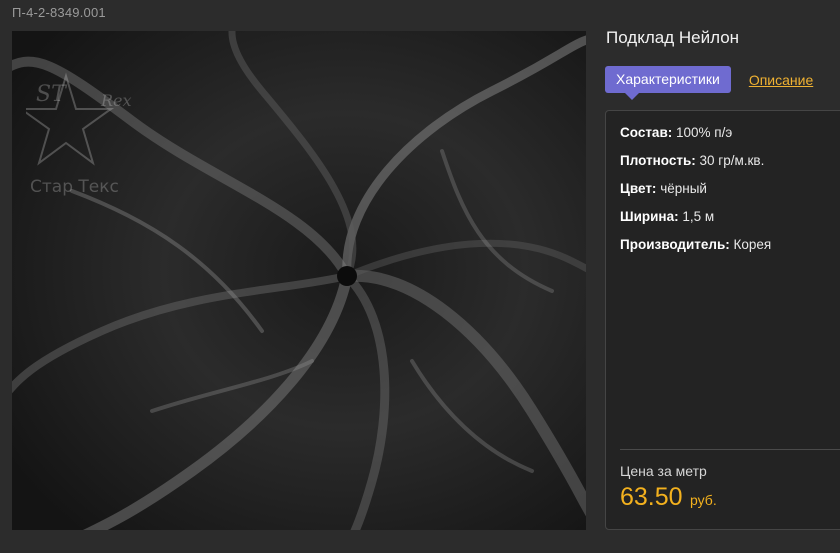 This screenshot has height=553, width=840. Describe the element at coordinates (96, 134) in the screenshot. I see `watermark-logo: ST Rex Стар Текс` at that location.